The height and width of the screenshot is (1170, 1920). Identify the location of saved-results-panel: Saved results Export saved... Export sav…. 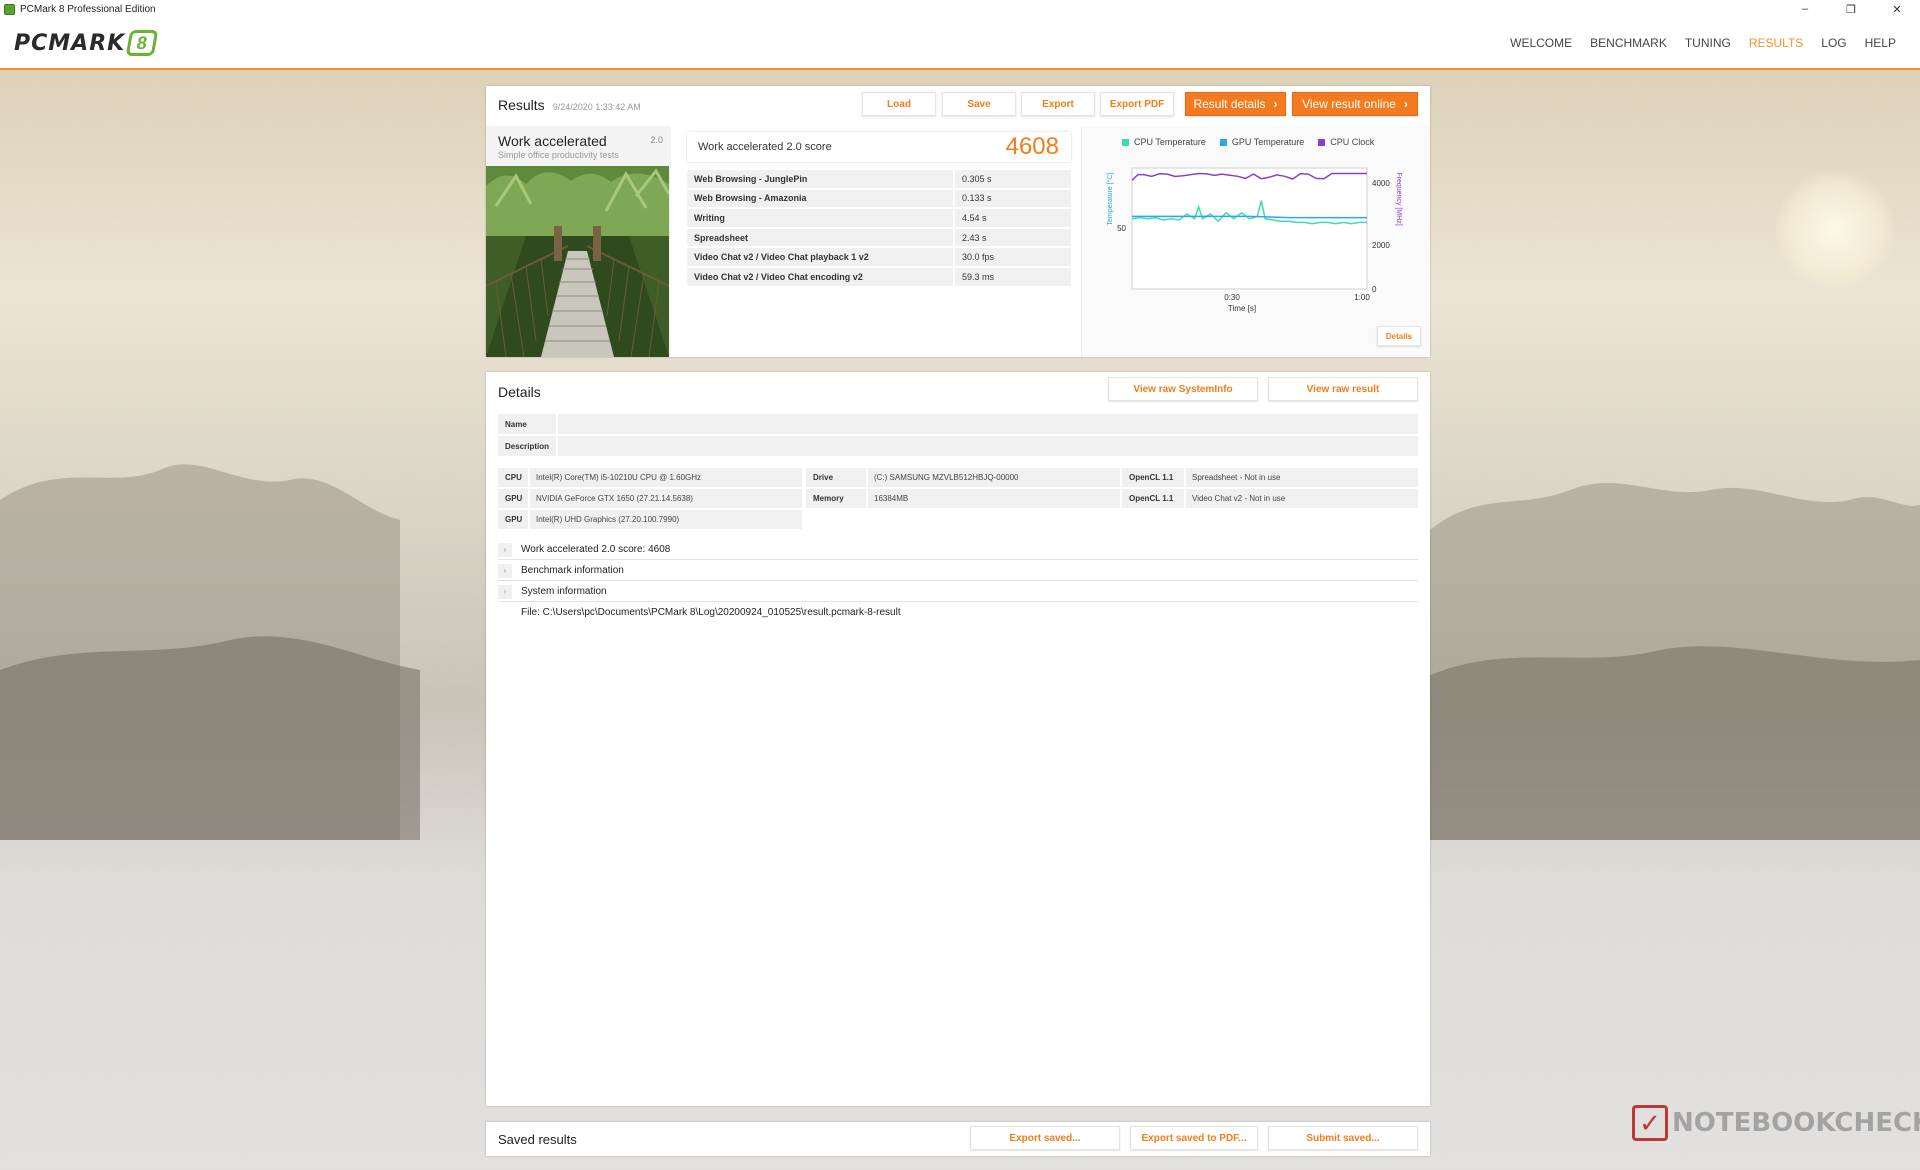
(958, 1139).